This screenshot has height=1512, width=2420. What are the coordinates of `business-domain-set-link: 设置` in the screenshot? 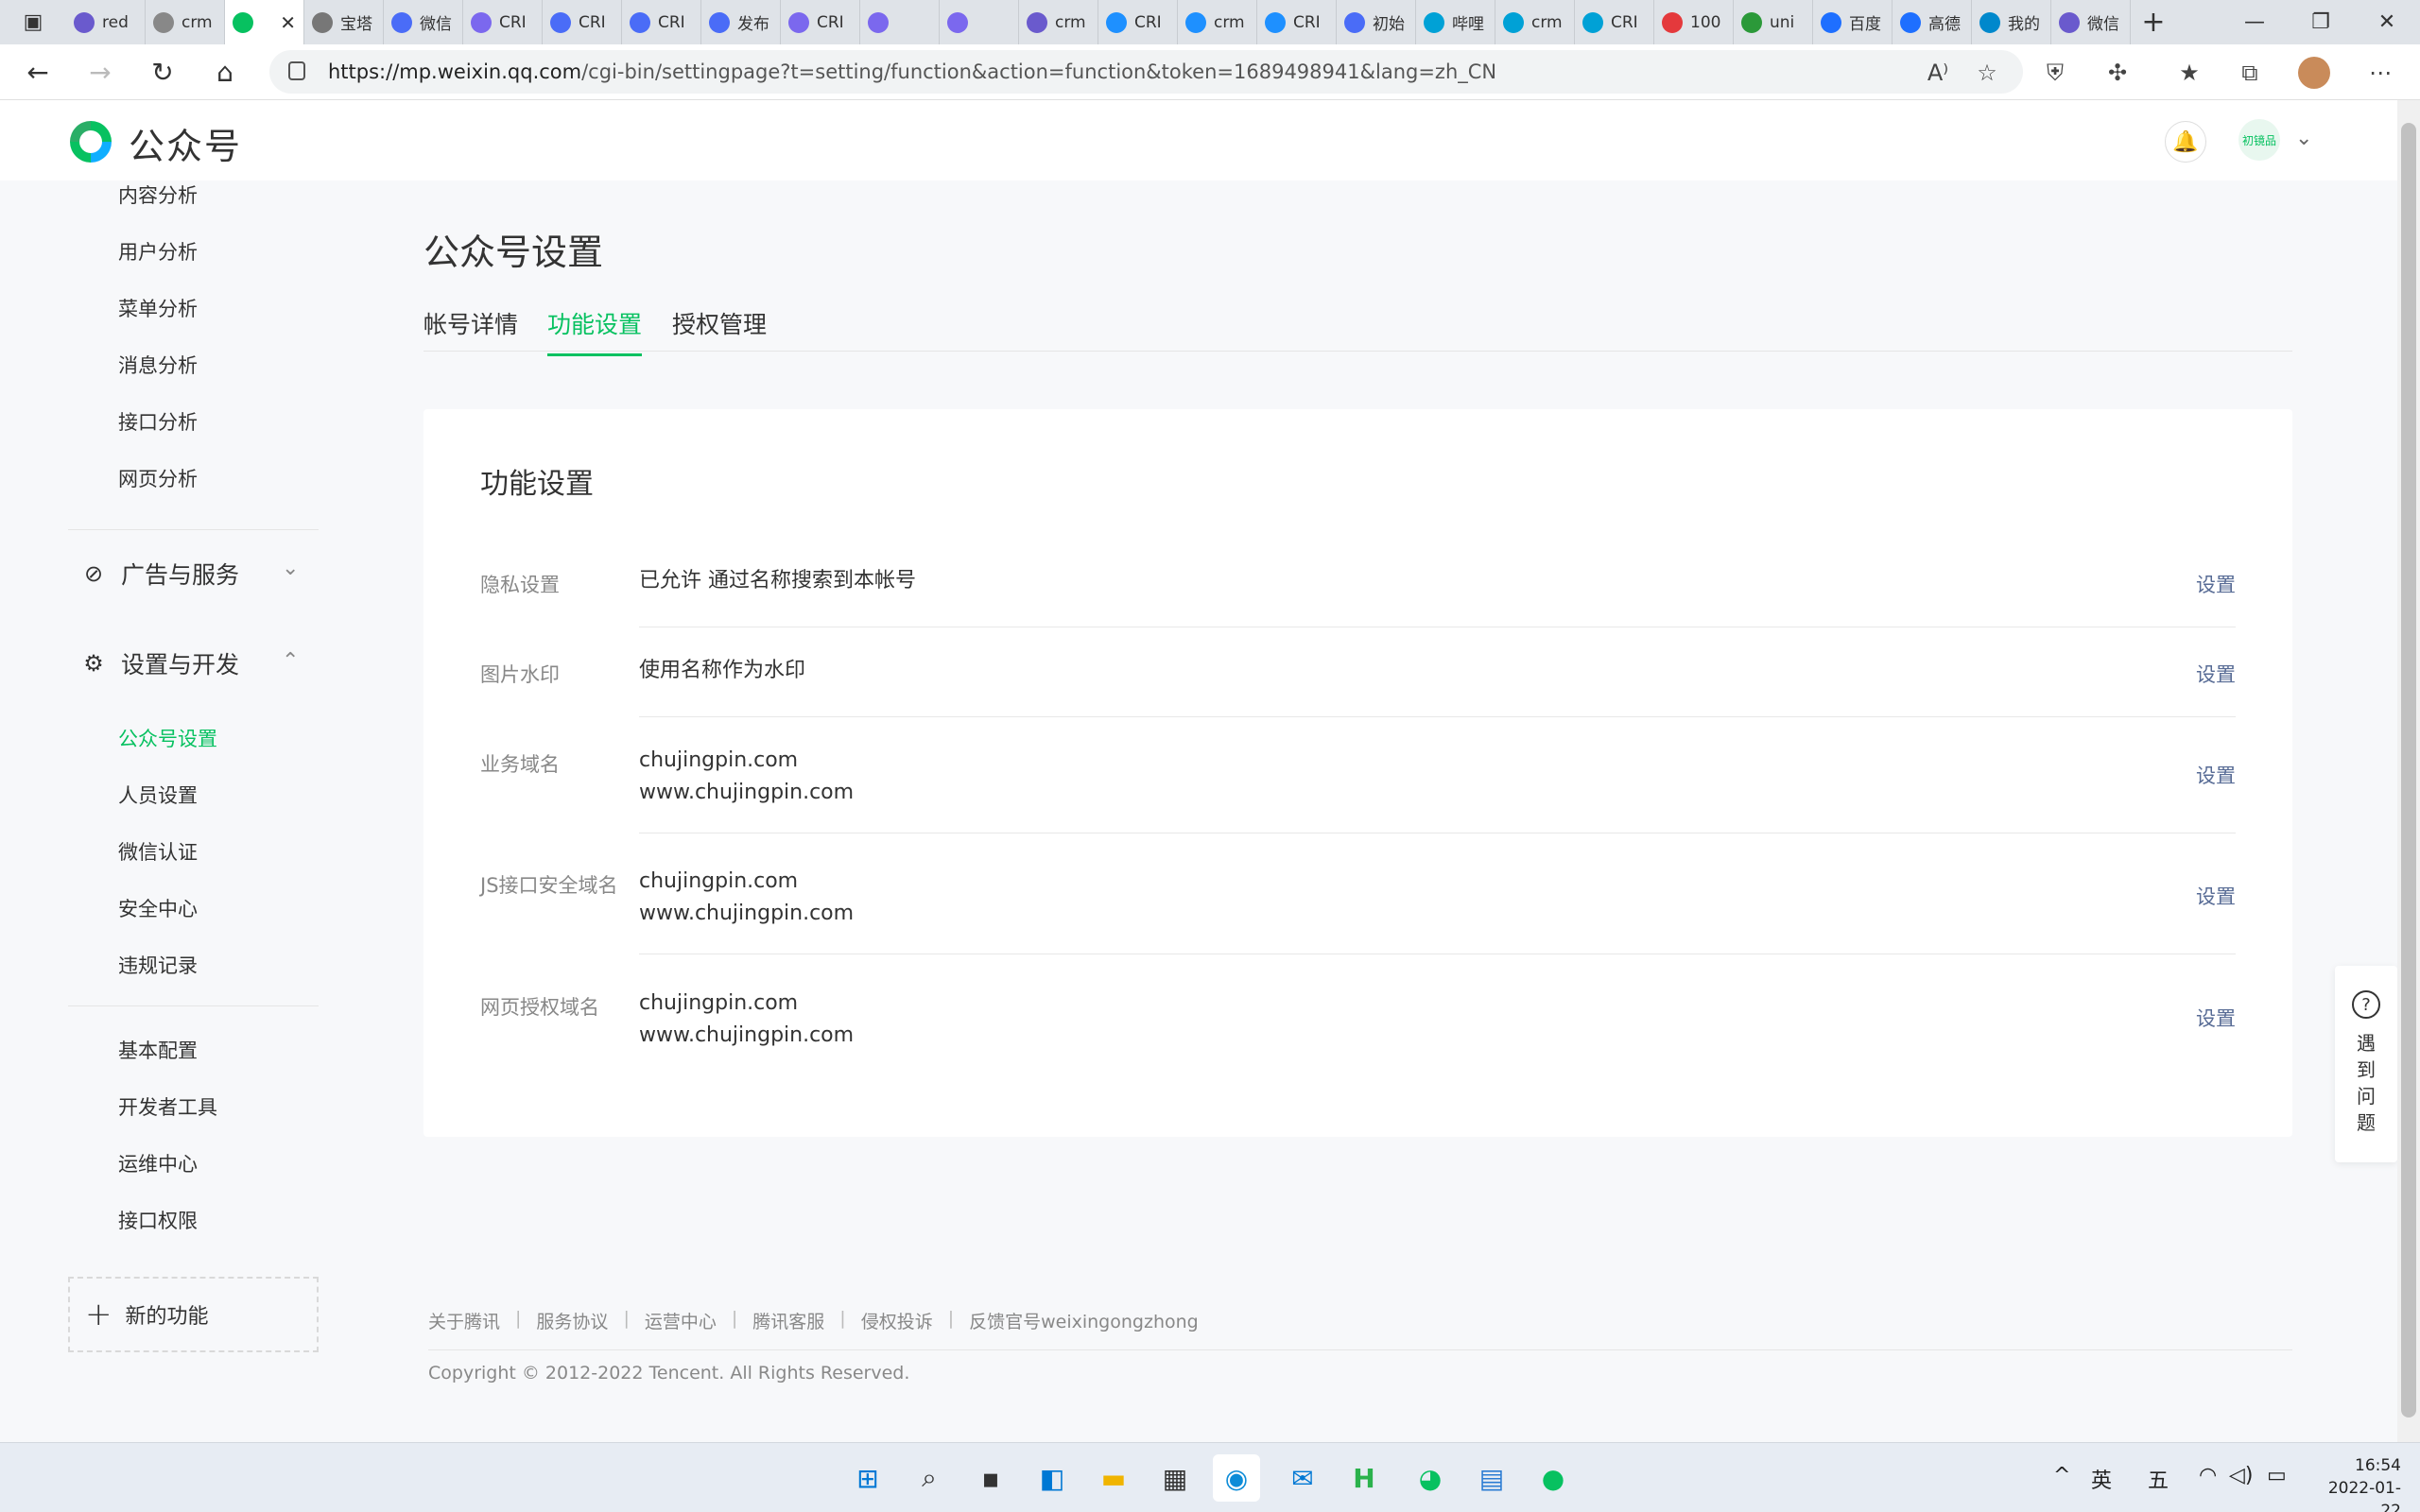 It's located at (2216, 775).